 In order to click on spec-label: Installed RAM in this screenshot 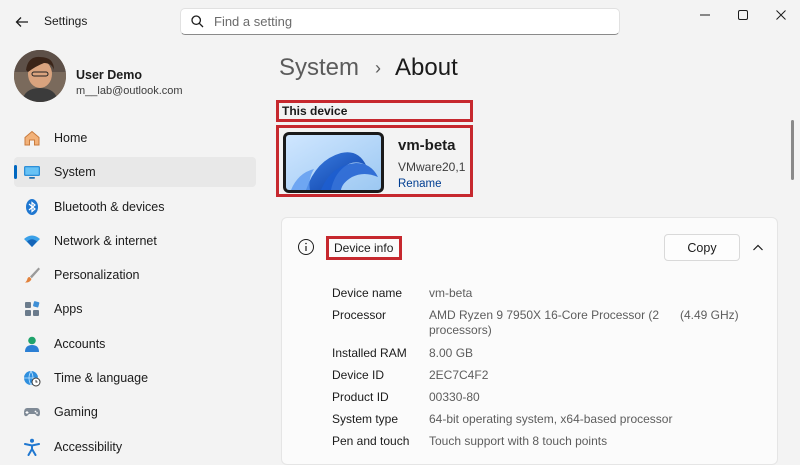, I will do `click(369, 353)`.